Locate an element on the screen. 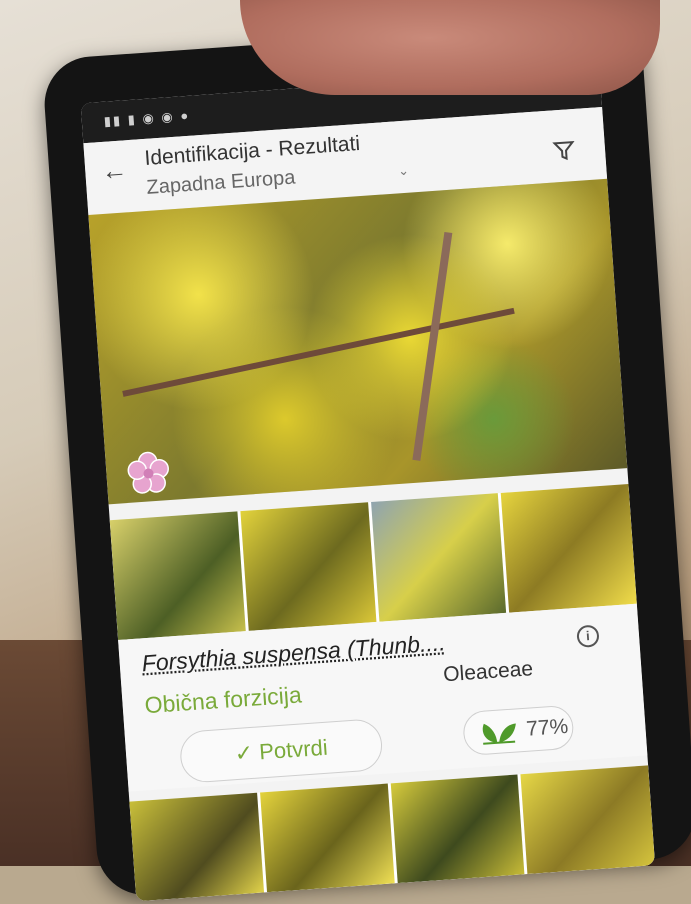  common-name: Obična forzicija is located at coordinates (223, 700).